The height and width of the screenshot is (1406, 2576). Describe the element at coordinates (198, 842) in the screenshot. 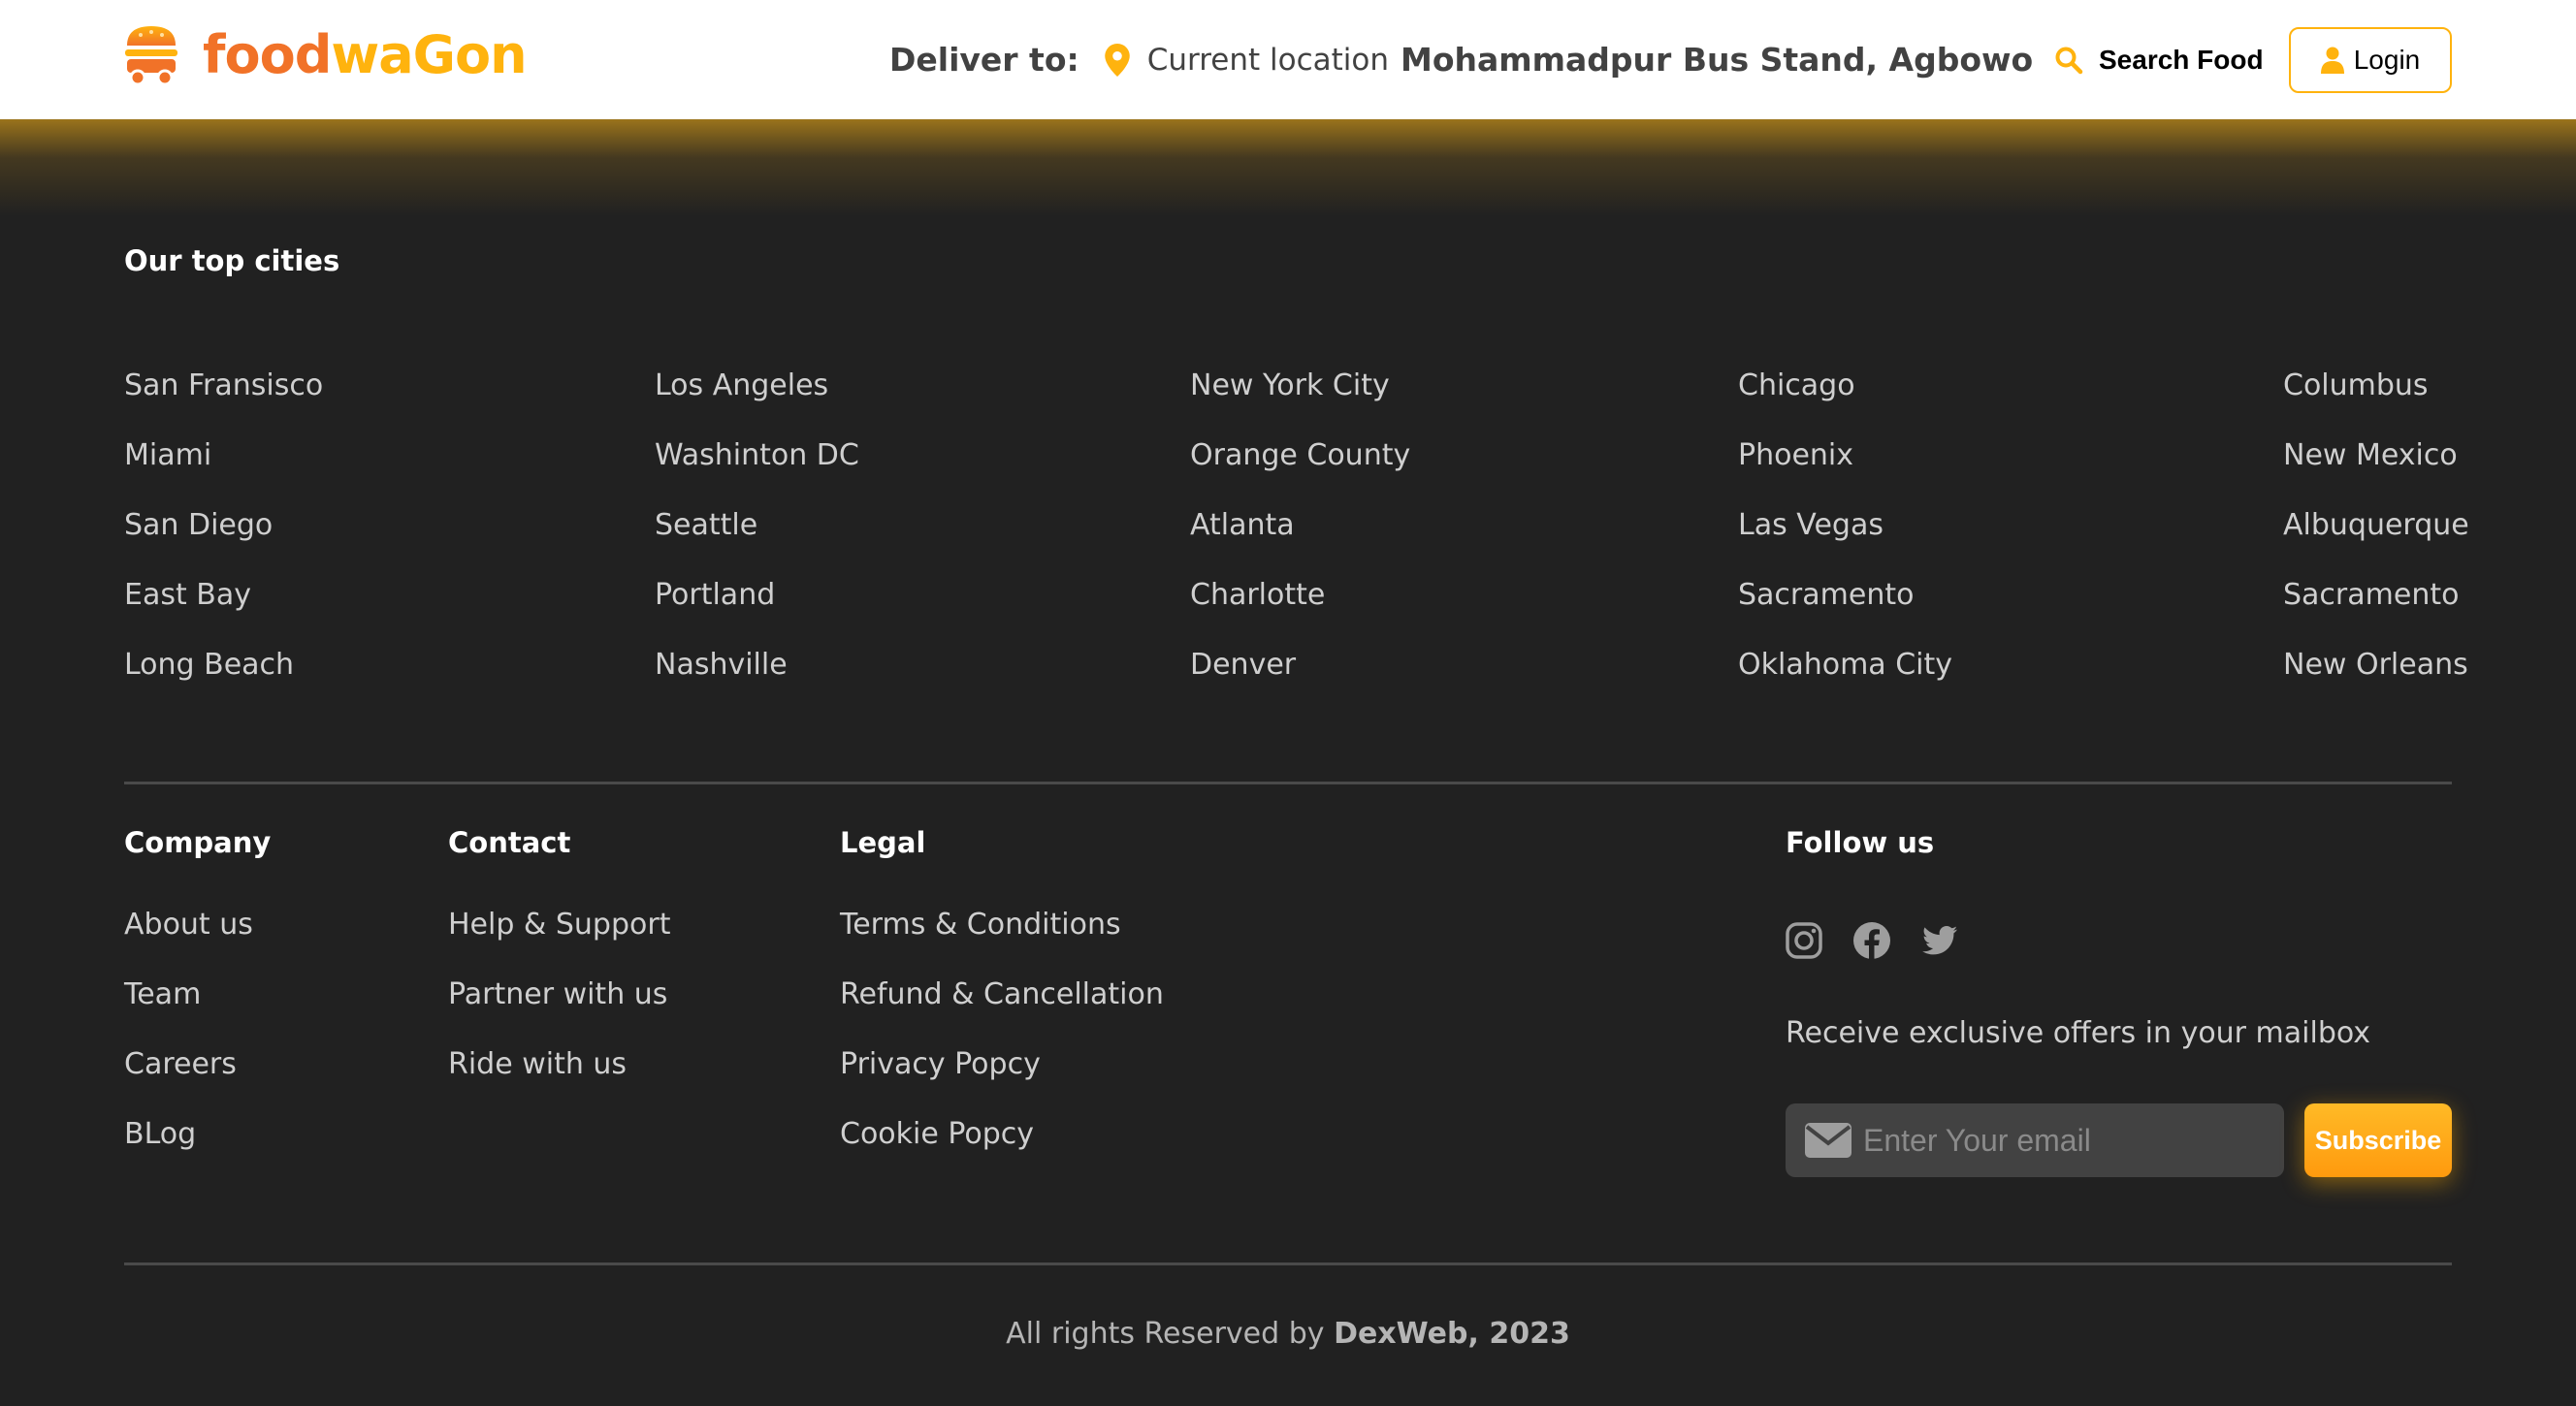

I see `company-heading: Company` at that location.